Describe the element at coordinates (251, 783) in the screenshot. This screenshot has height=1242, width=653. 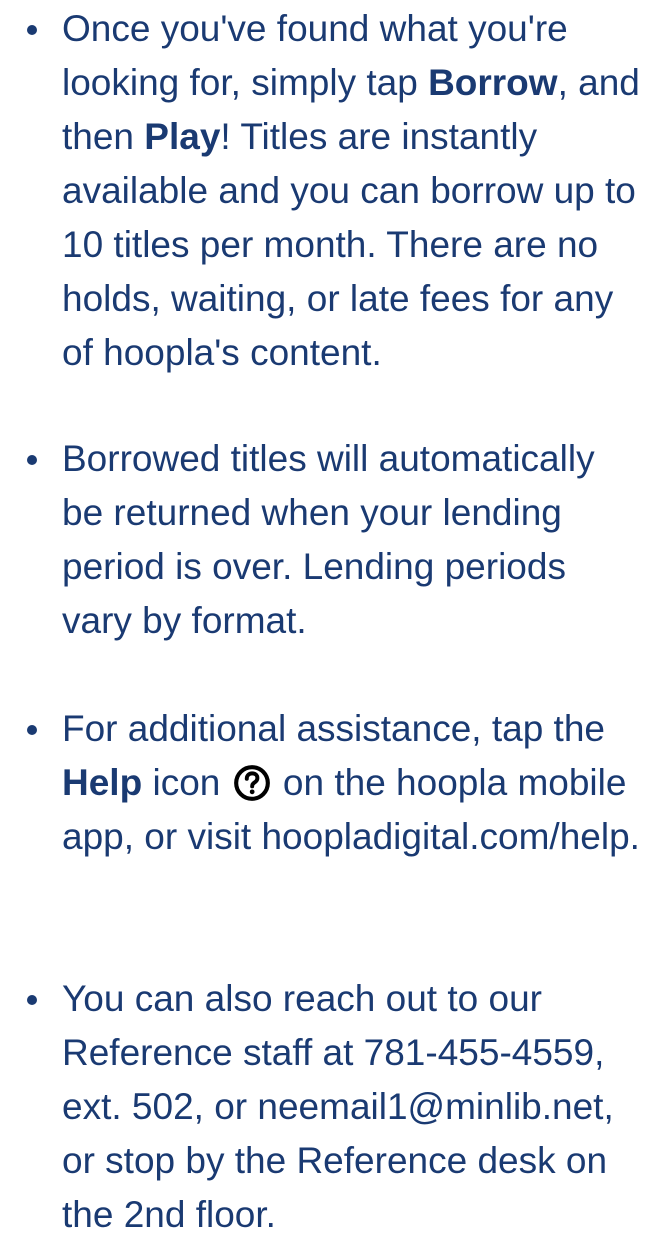
I see `question-mark-circle-icon` at that location.